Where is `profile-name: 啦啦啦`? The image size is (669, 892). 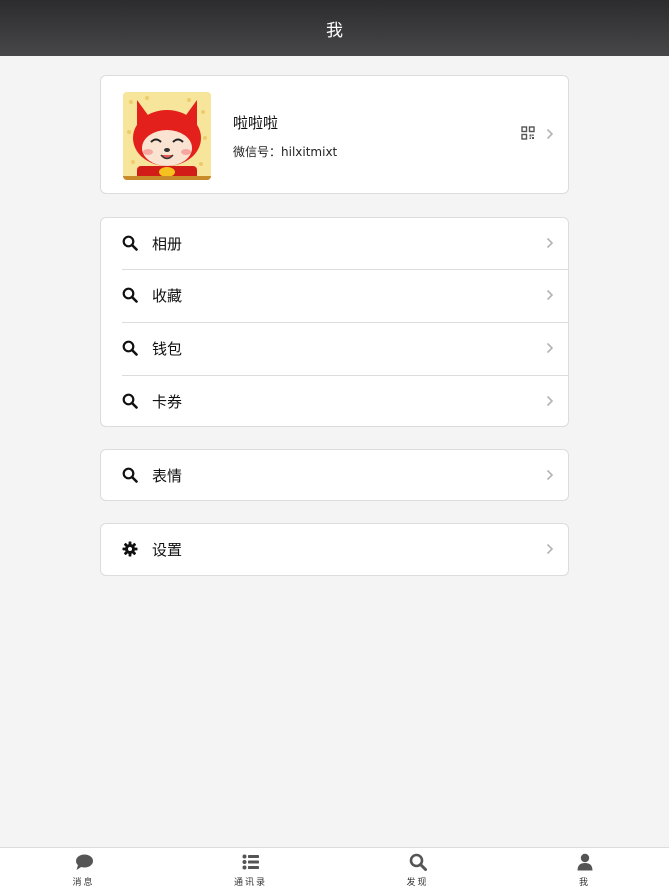
profile-name: 啦啦啦 is located at coordinates (256, 123).